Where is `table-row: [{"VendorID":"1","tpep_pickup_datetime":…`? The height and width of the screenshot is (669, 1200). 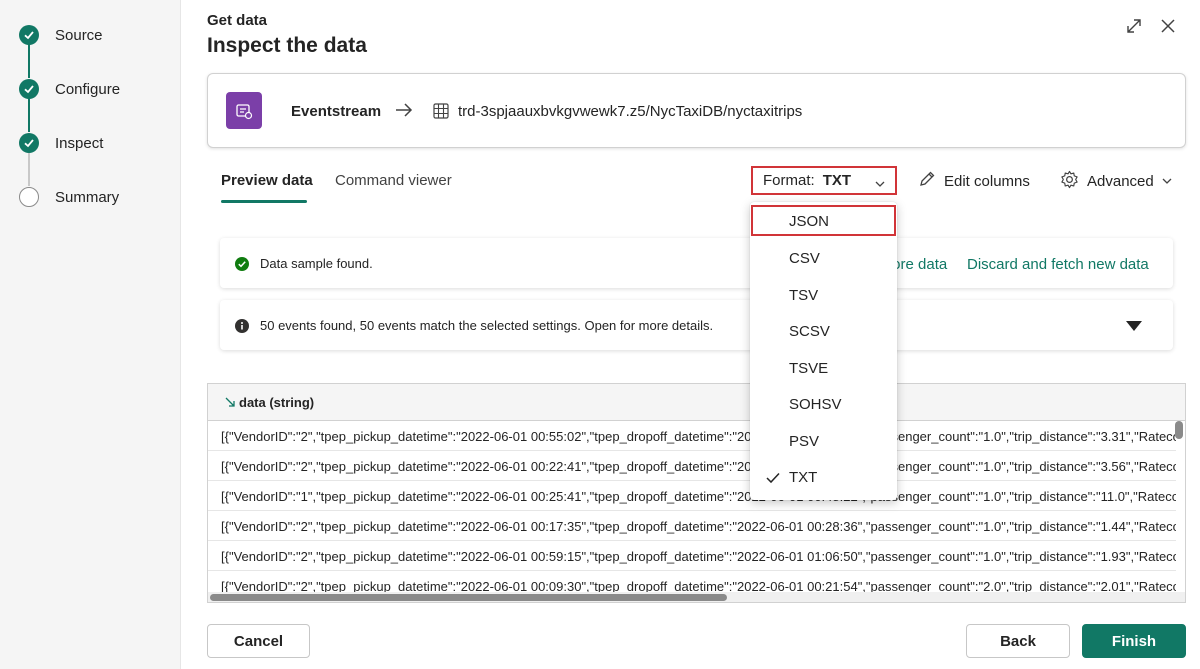 table-row: [{"VendorID":"1","tpep_pickup_datetime":… is located at coordinates (692, 496).